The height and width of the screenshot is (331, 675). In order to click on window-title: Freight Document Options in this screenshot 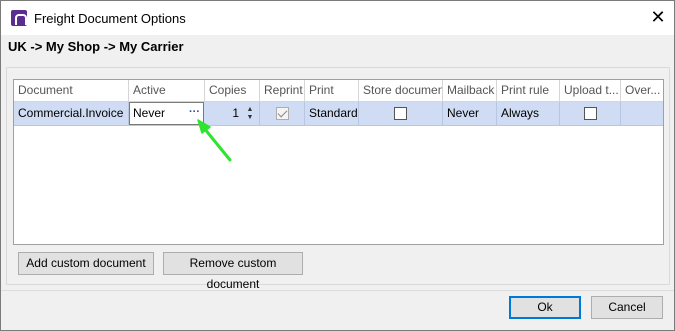, I will do `click(110, 18)`.